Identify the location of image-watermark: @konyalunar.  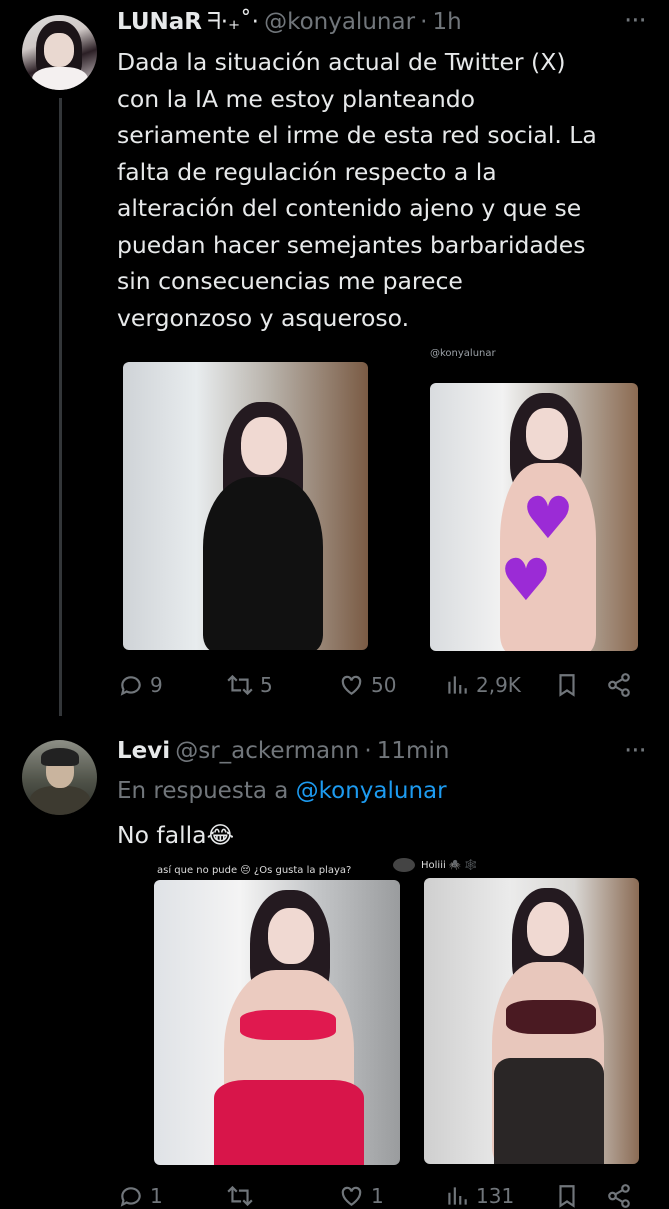
(463, 353).